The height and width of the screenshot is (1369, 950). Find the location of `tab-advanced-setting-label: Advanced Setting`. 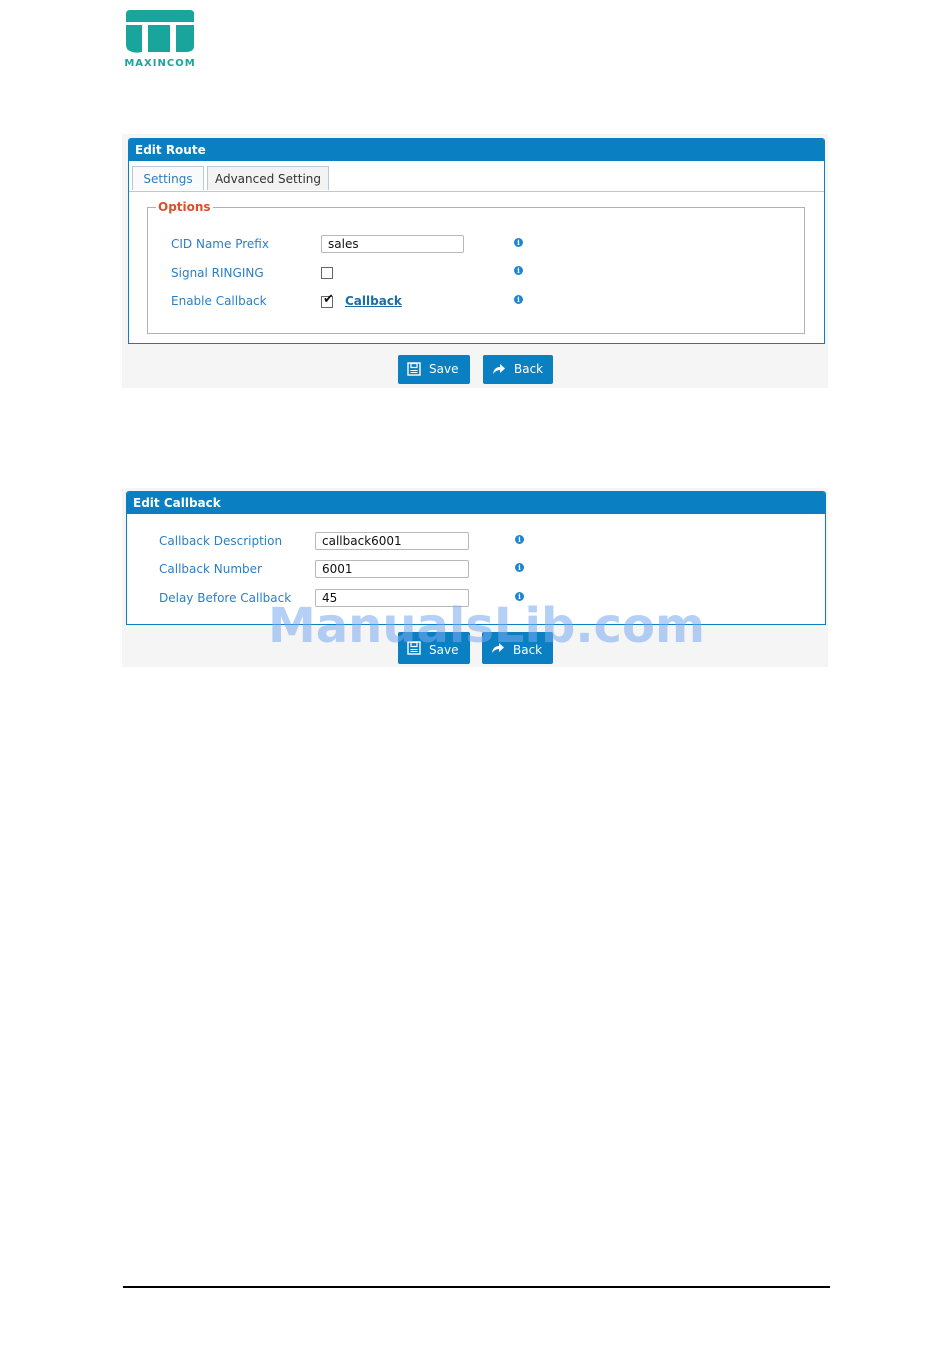

tab-advanced-setting-label: Advanced Setting is located at coordinates (268, 179).